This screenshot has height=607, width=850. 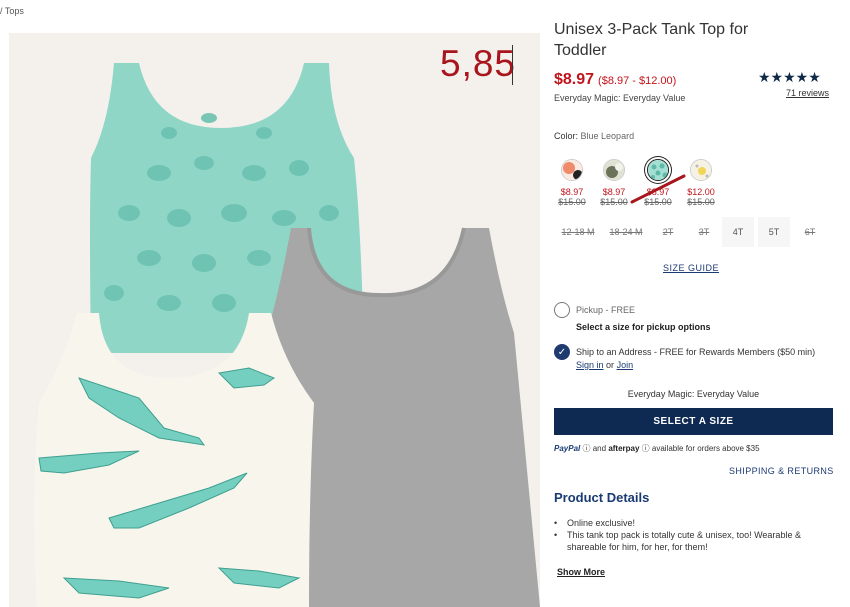 I want to click on pickup-note: Select a size for pickup options, so click(x=643, y=327).